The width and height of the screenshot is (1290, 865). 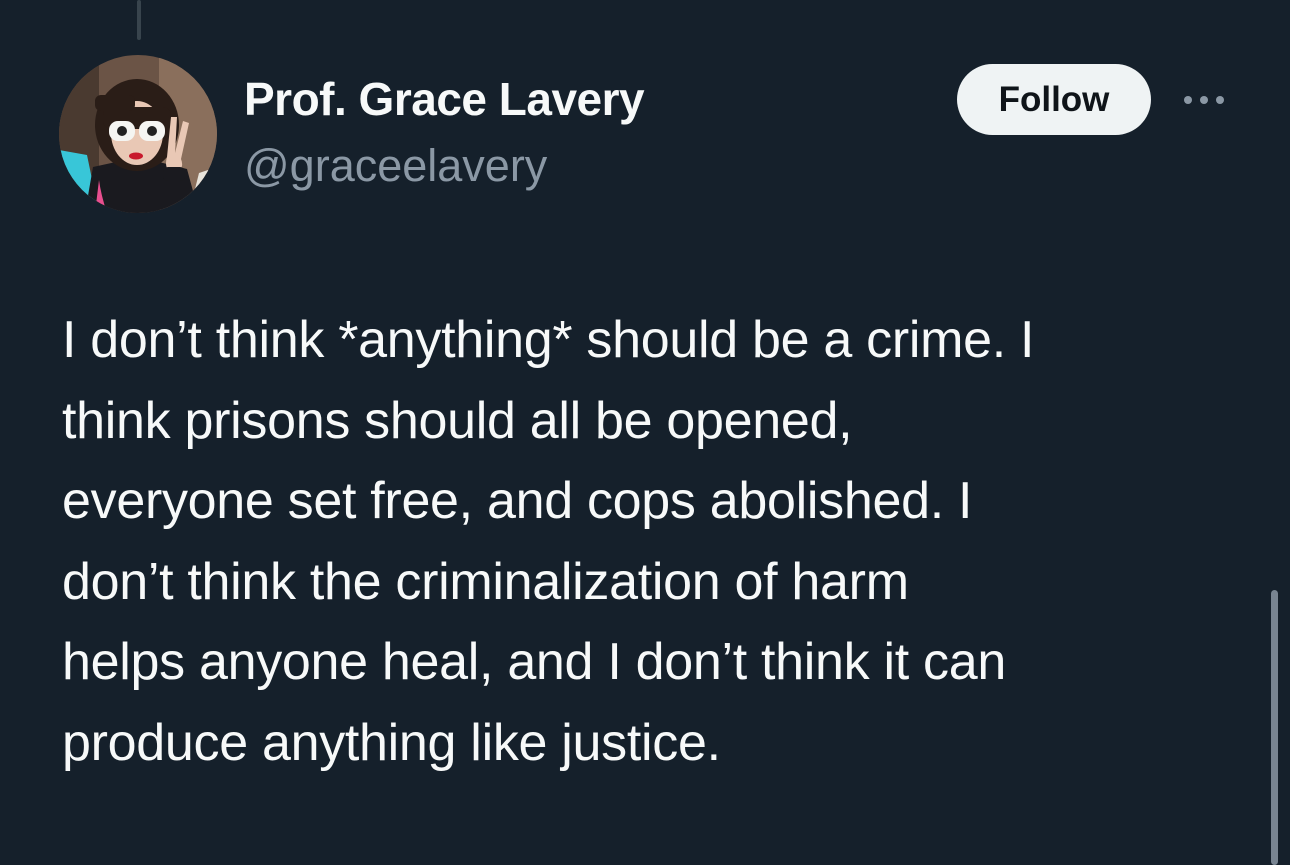 What do you see at coordinates (517, 501) in the screenshot?
I see `tweet-text-line: everyone set free, and cops abolished. I` at bounding box center [517, 501].